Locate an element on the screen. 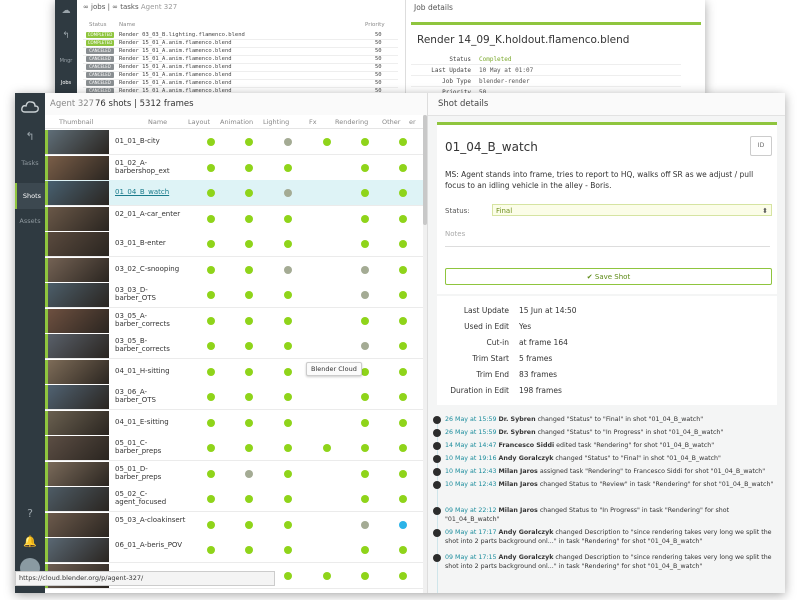 This screenshot has width=801, height=600. help-icon: ? is located at coordinates (30, 514).